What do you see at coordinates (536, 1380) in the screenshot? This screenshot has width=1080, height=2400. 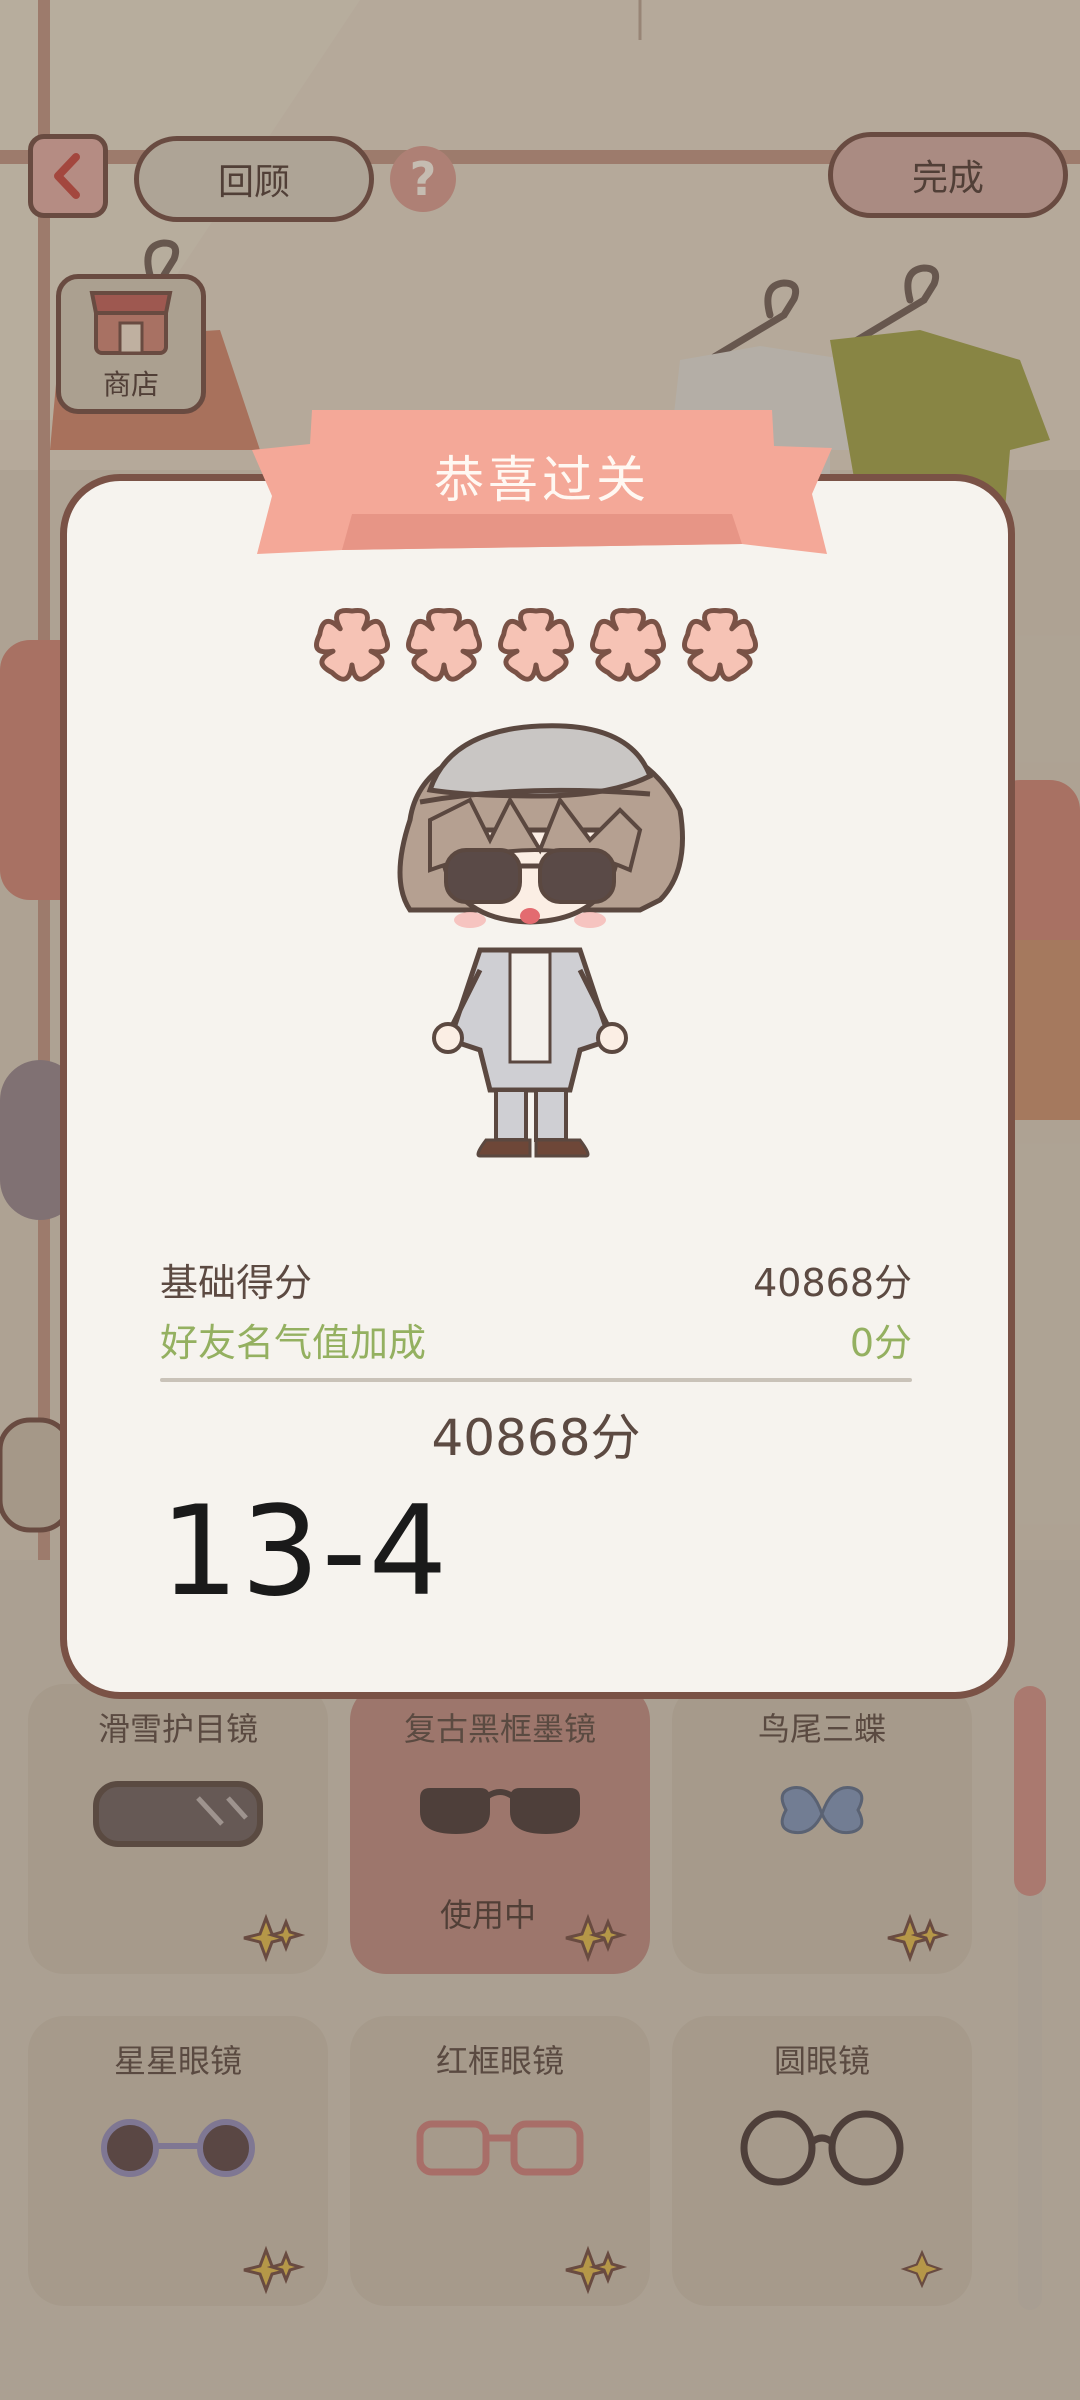 I see `score-divider` at bounding box center [536, 1380].